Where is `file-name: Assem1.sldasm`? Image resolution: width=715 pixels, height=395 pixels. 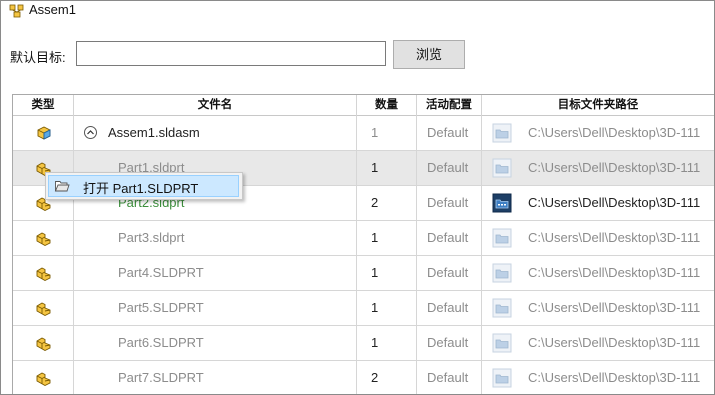 file-name: Assem1.sldasm is located at coordinates (154, 132).